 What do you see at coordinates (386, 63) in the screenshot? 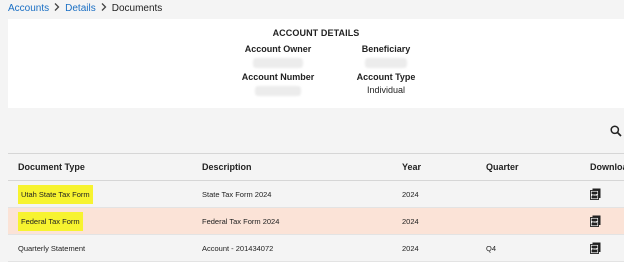
I see `beneficiary-redacted` at bounding box center [386, 63].